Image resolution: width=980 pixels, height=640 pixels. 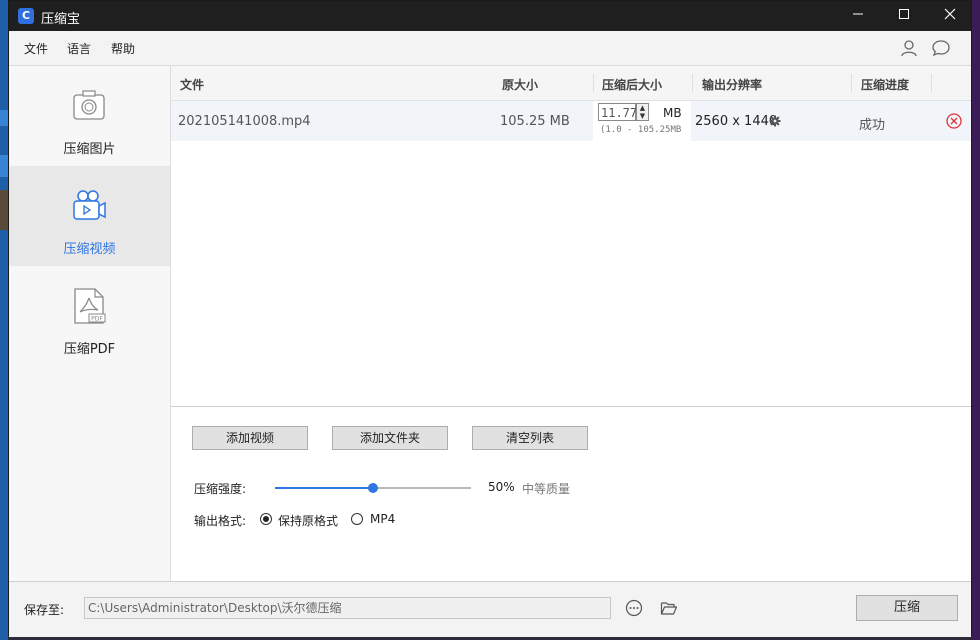 I want to click on output-resolution: 2560 x 1440, so click(x=736, y=121).